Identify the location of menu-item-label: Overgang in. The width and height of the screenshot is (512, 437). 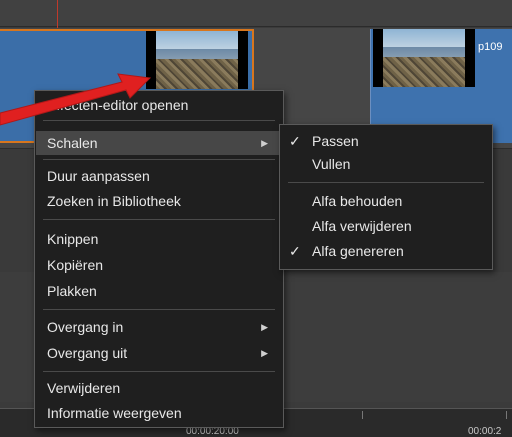
(85, 327).